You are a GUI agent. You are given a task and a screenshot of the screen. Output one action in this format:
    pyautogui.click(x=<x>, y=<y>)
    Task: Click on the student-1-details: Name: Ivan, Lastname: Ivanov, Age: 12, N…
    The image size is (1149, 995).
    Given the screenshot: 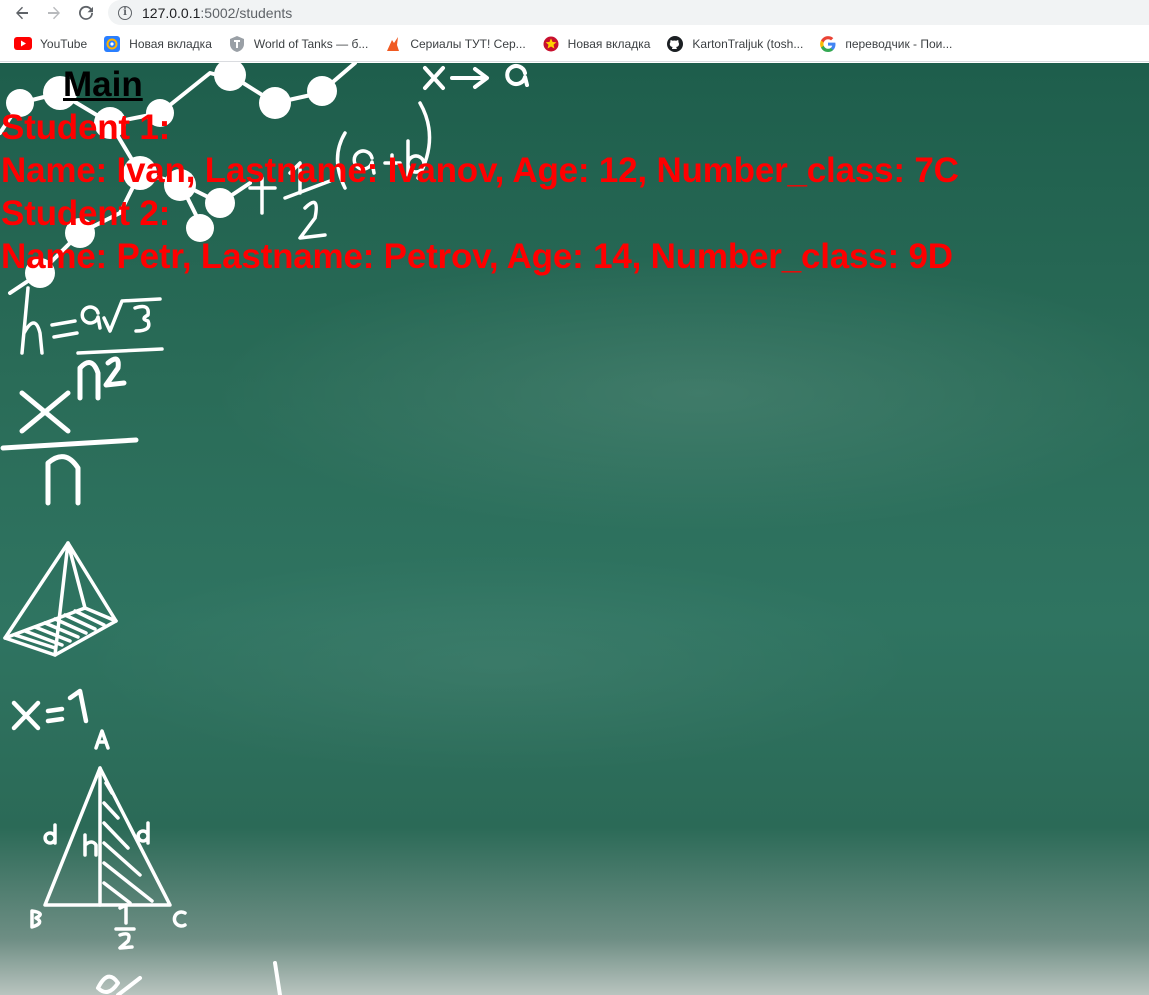 What is the action you would take?
    pyautogui.click(x=480, y=170)
    